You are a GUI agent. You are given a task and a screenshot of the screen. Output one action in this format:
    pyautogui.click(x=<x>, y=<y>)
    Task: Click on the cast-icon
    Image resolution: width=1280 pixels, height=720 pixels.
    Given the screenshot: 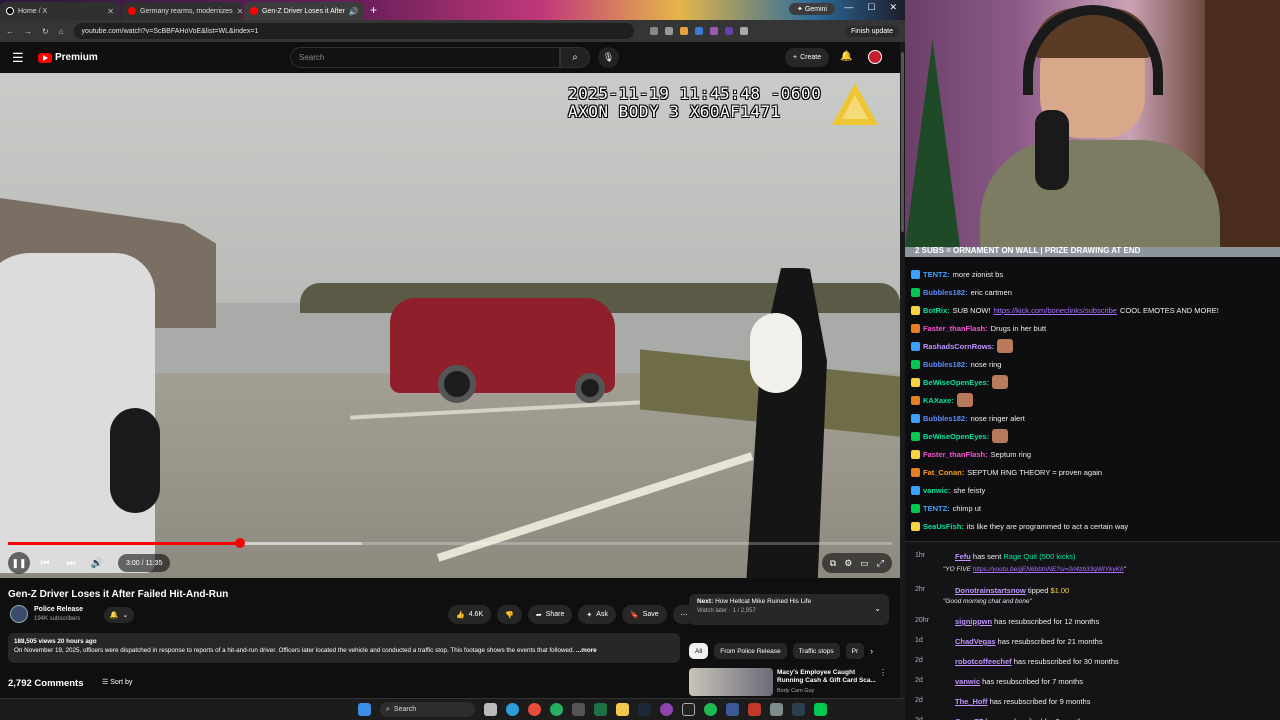 What is the action you would take?
    pyautogui.click(x=653, y=31)
    